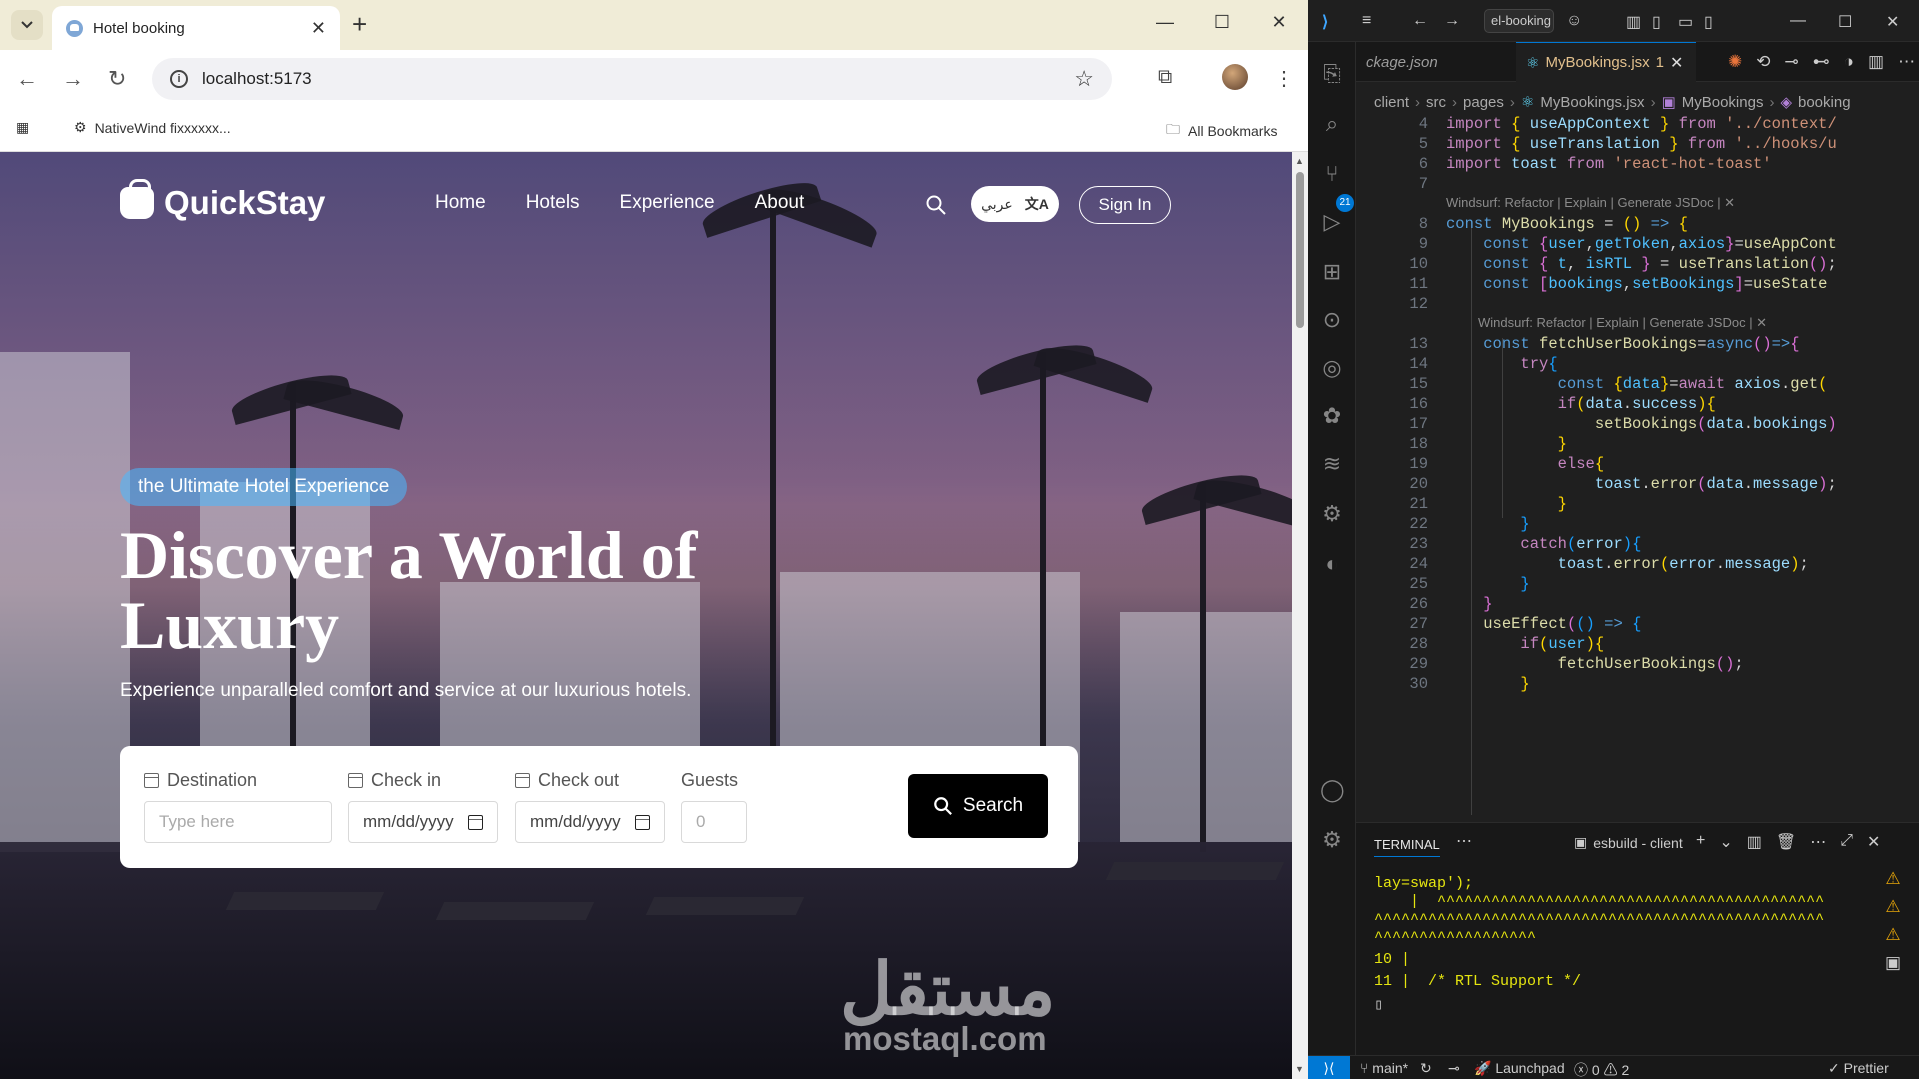 This screenshot has height=1079, width=1919. Describe the element at coordinates (1858, 1068) in the screenshot. I see `prettier-status: ✓ Prettier` at that location.